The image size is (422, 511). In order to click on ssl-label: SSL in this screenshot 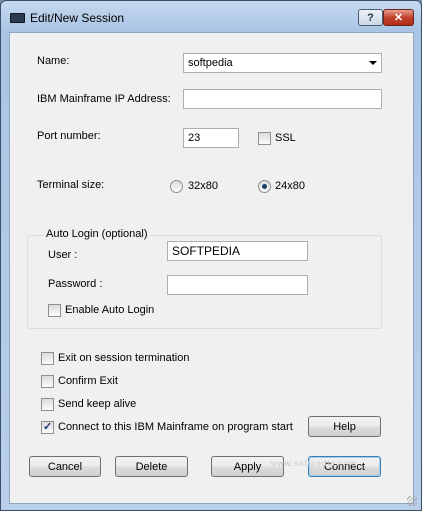, I will do `click(285, 138)`.